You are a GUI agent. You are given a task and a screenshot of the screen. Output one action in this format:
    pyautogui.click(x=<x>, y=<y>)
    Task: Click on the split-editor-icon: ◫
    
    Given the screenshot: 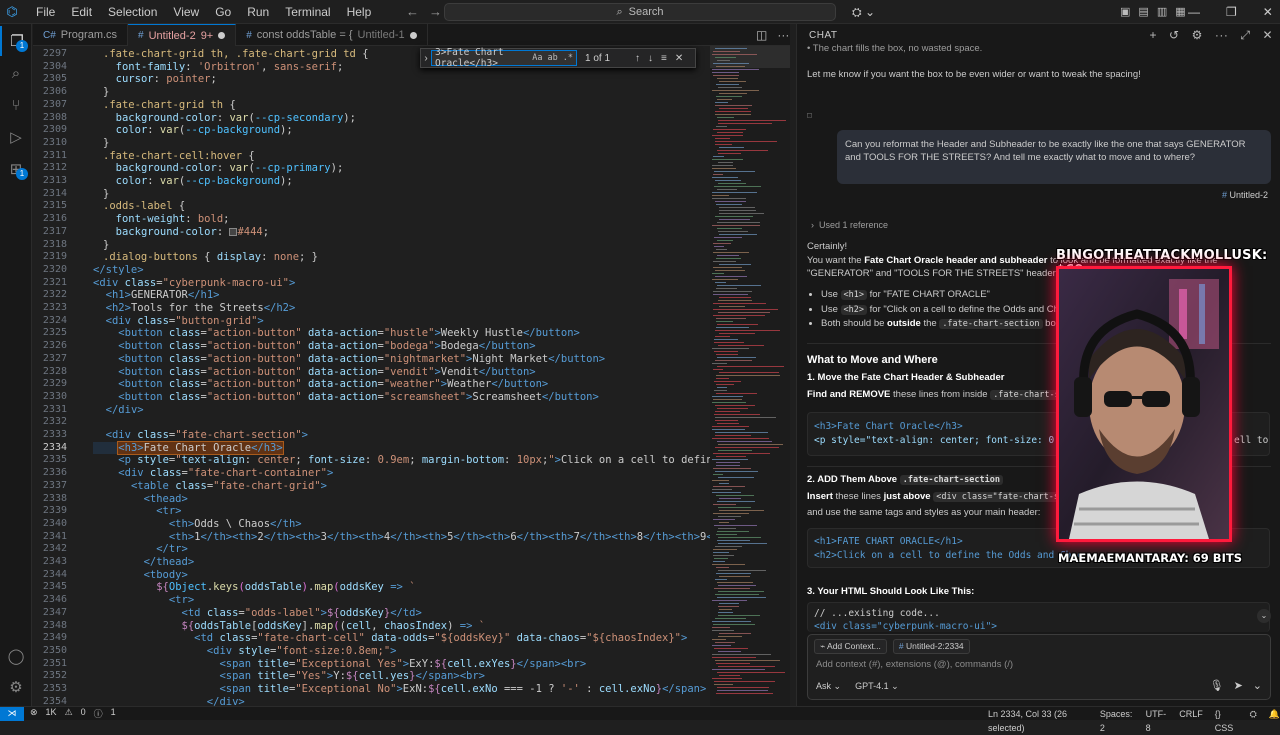 What is the action you would take?
    pyautogui.click(x=761, y=35)
    